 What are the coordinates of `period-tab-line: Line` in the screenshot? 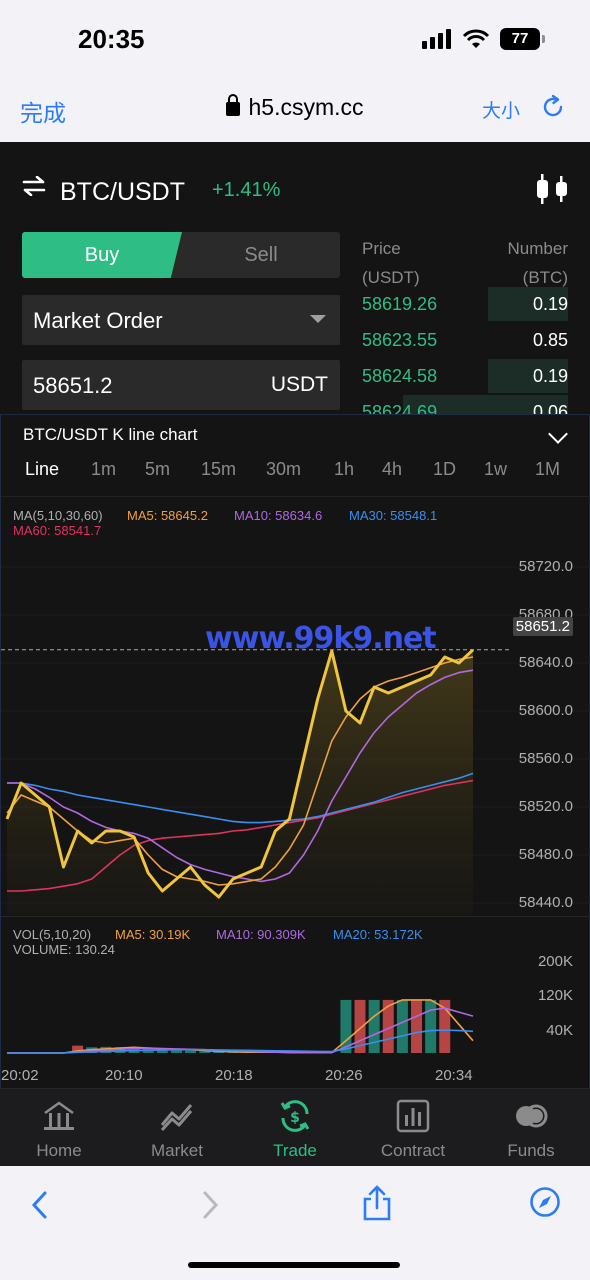 It's located at (42, 469).